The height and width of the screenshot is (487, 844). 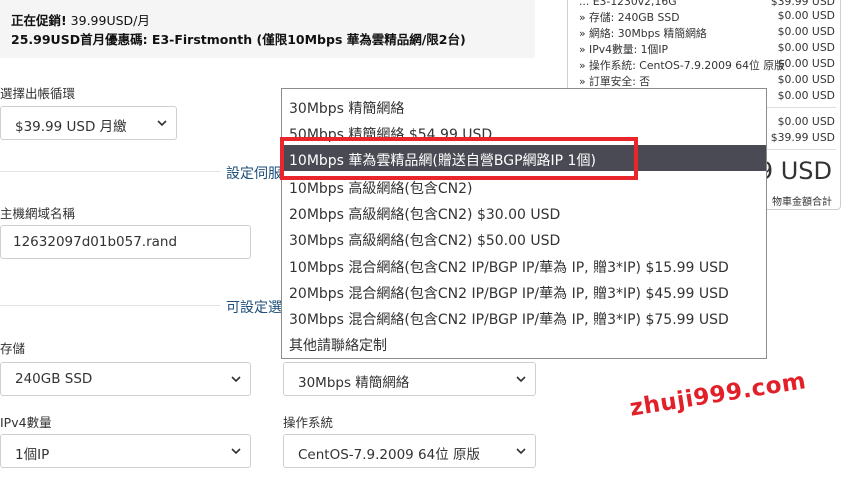 What do you see at coordinates (254, 308) in the screenshot?
I see `section-configurable-options: 可設定選` at bounding box center [254, 308].